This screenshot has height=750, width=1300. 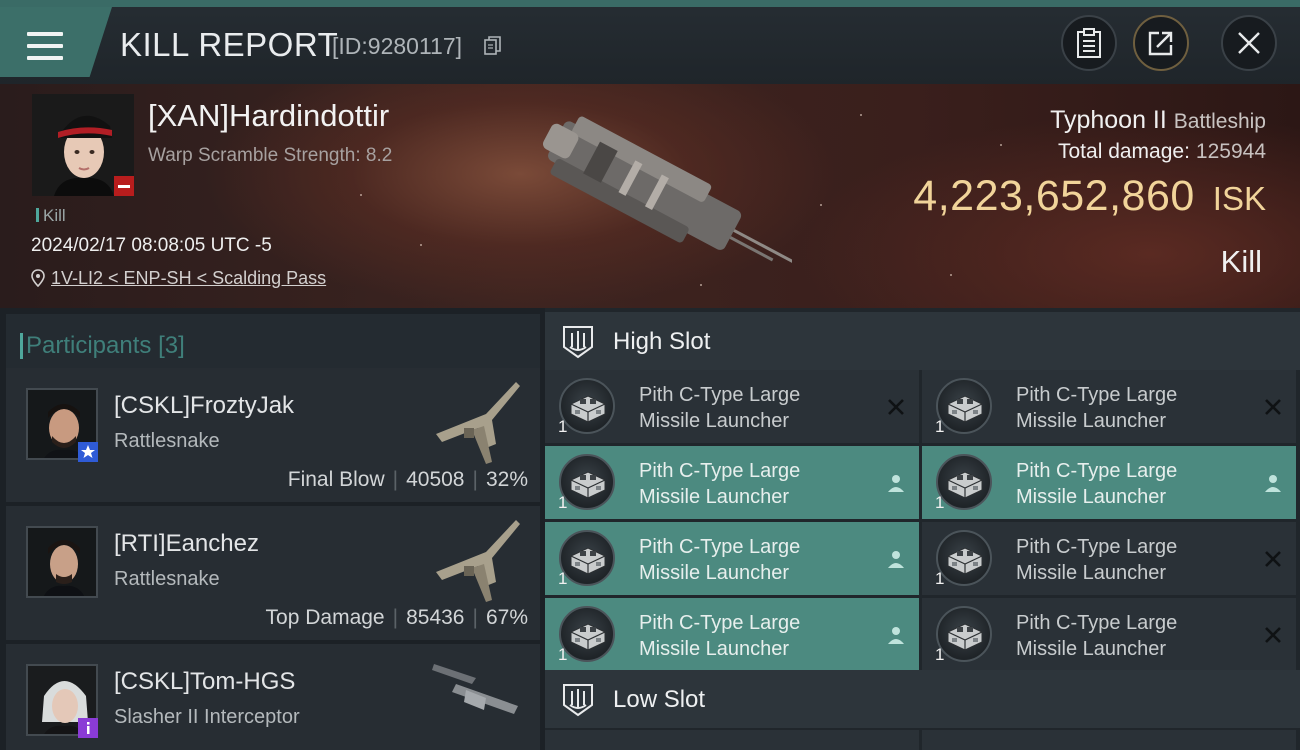 I want to click on participant-percent: 67%, so click(x=506, y=617).